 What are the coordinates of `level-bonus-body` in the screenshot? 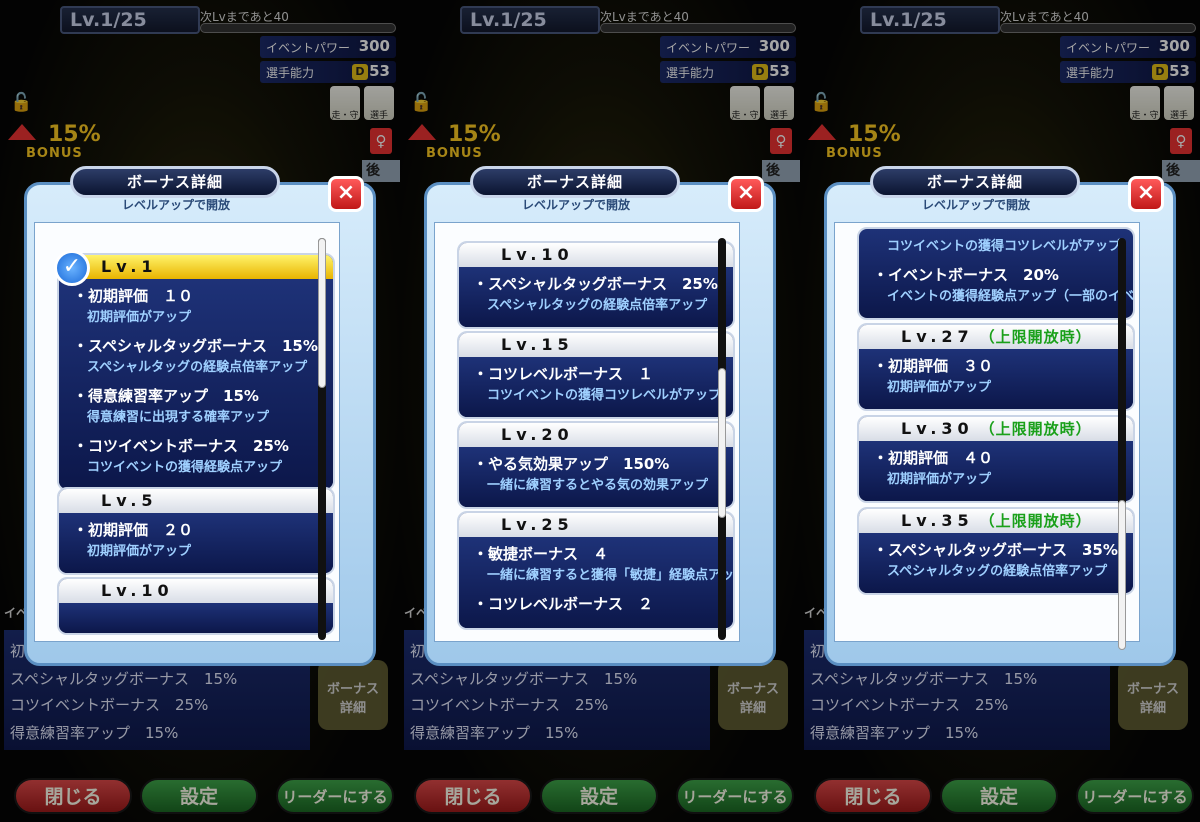 It's located at (196, 618).